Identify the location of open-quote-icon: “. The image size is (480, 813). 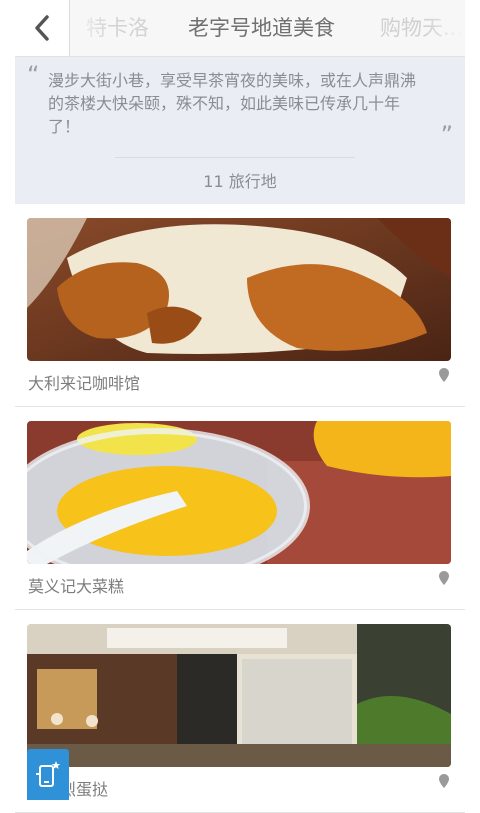
(33, 75).